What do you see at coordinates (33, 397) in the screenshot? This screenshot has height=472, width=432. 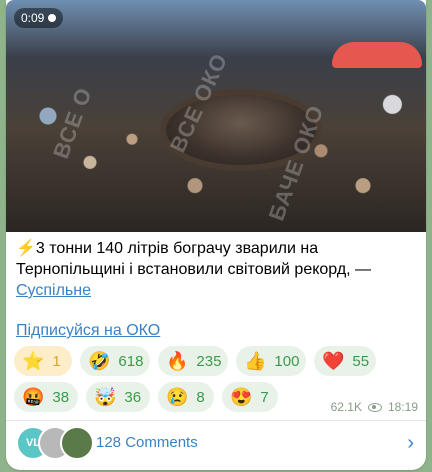 I see `angry-face-icon: 🤬` at bounding box center [33, 397].